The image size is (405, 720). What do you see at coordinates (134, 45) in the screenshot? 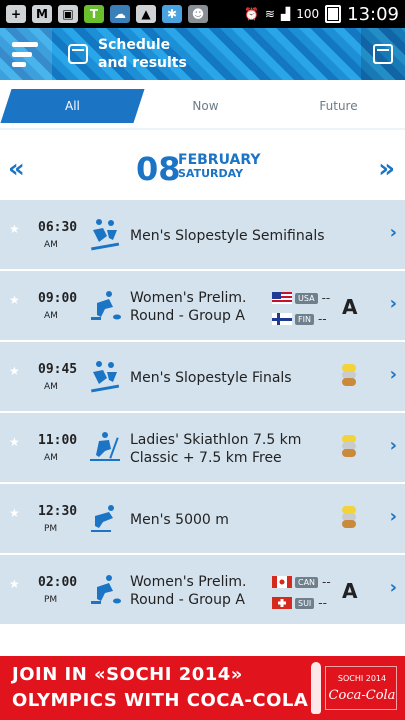
I see `page-title-line1: Schedule` at bounding box center [134, 45].